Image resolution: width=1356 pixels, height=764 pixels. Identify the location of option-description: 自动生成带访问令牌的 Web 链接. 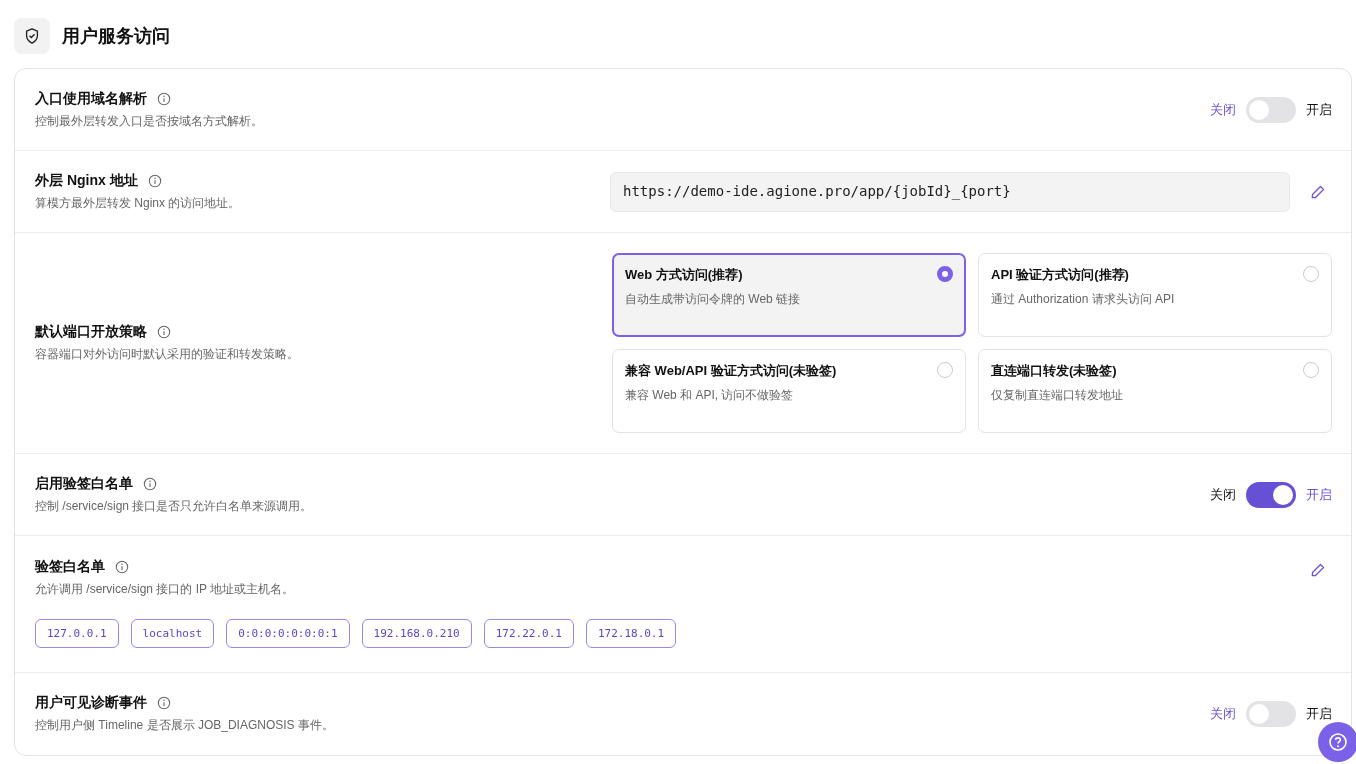
(713, 299).